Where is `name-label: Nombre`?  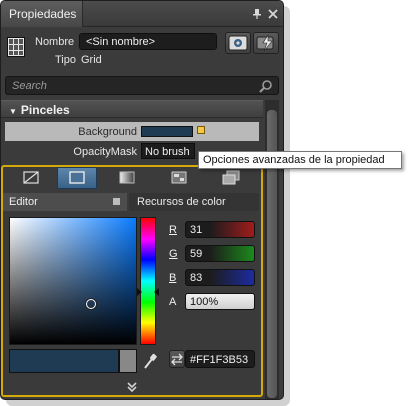
name-label: Nombre is located at coordinates (55, 42).